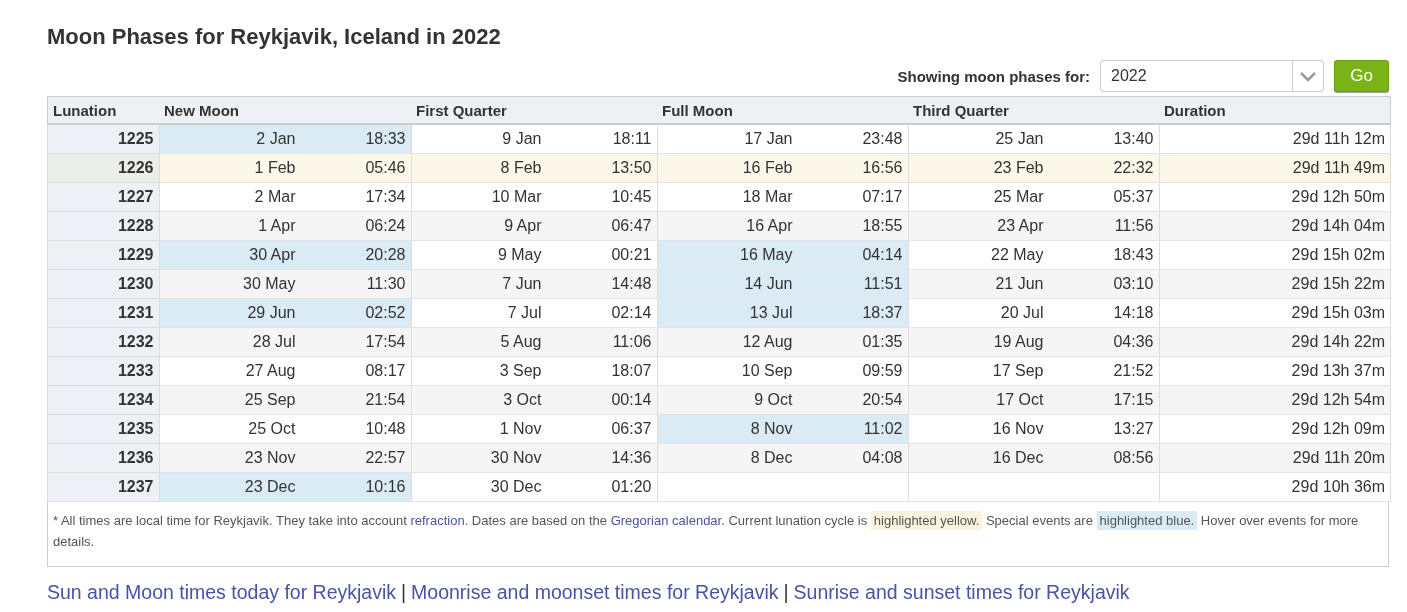 The height and width of the screenshot is (612, 1407). Describe the element at coordinates (782, 255) in the screenshot. I see `phase-cell: 16 May 04:14` at that location.